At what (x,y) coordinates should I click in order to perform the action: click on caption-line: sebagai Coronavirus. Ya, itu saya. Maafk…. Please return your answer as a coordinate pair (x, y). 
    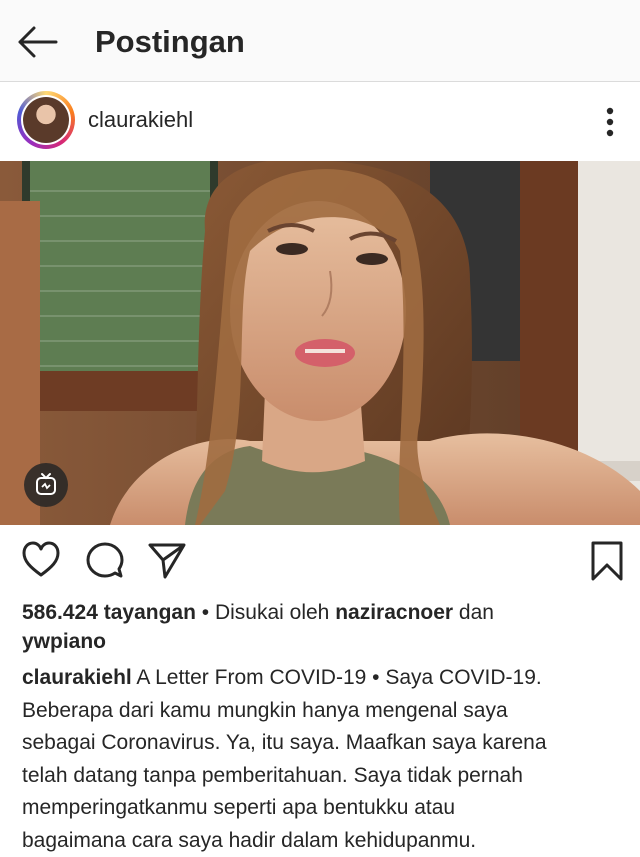
    Looking at the image, I should click on (284, 742).